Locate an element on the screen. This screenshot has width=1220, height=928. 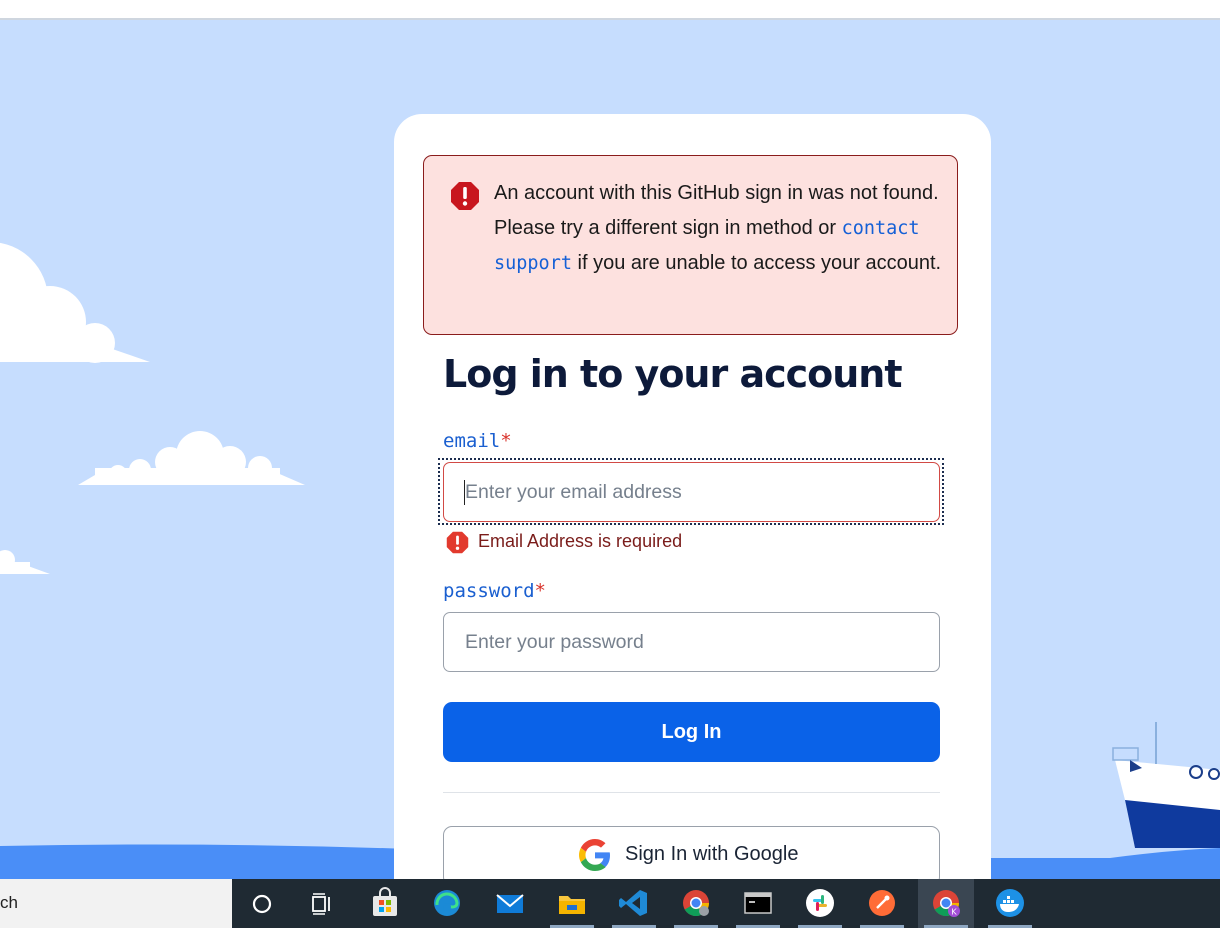
google-sign-in-button: Sign In with Google is located at coordinates (691, 856).